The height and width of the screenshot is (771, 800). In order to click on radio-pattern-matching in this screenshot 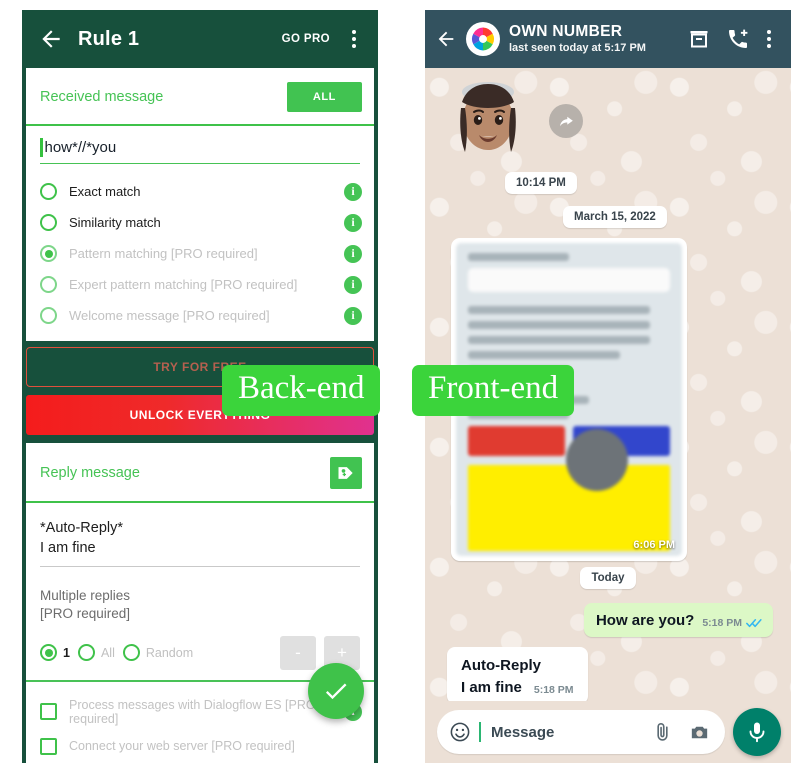, I will do `click(48, 253)`.